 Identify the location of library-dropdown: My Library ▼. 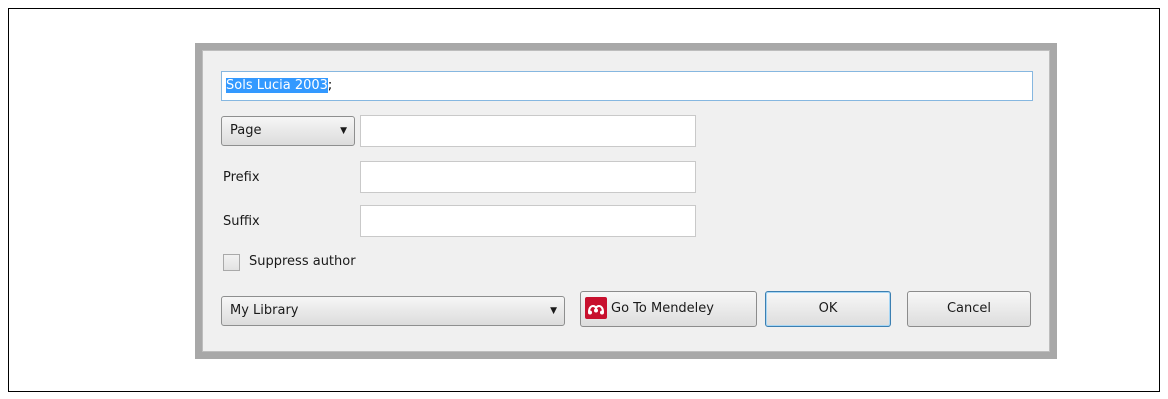
(393, 311).